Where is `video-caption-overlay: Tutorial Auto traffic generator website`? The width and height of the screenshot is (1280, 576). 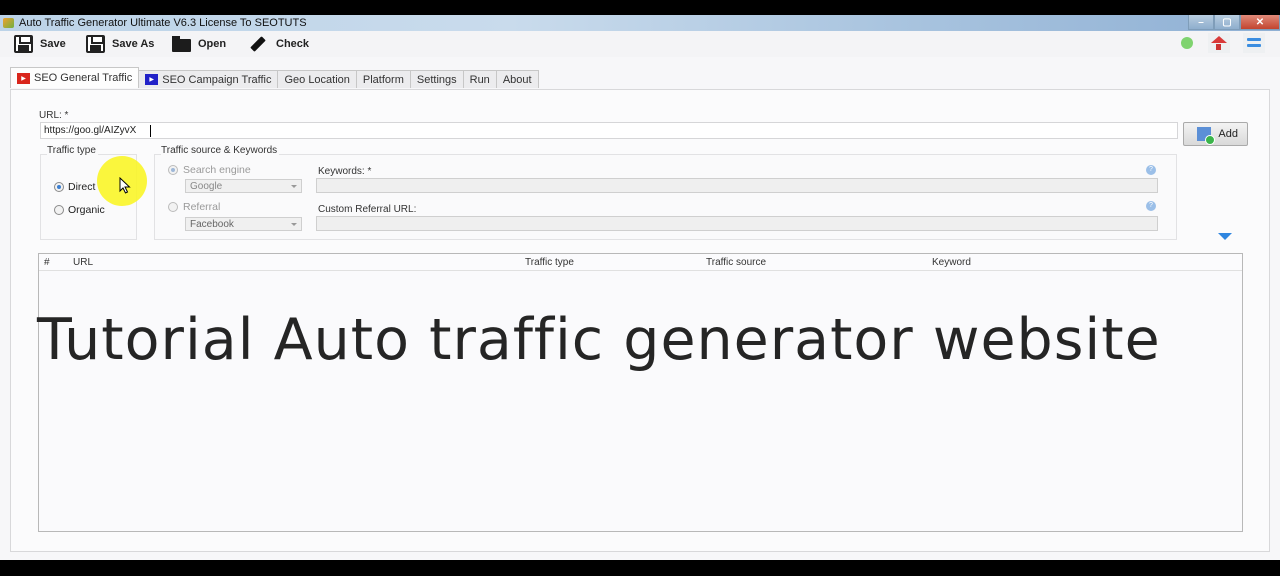 video-caption-overlay: Tutorial Auto traffic generator website is located at coordinates (599, 340).